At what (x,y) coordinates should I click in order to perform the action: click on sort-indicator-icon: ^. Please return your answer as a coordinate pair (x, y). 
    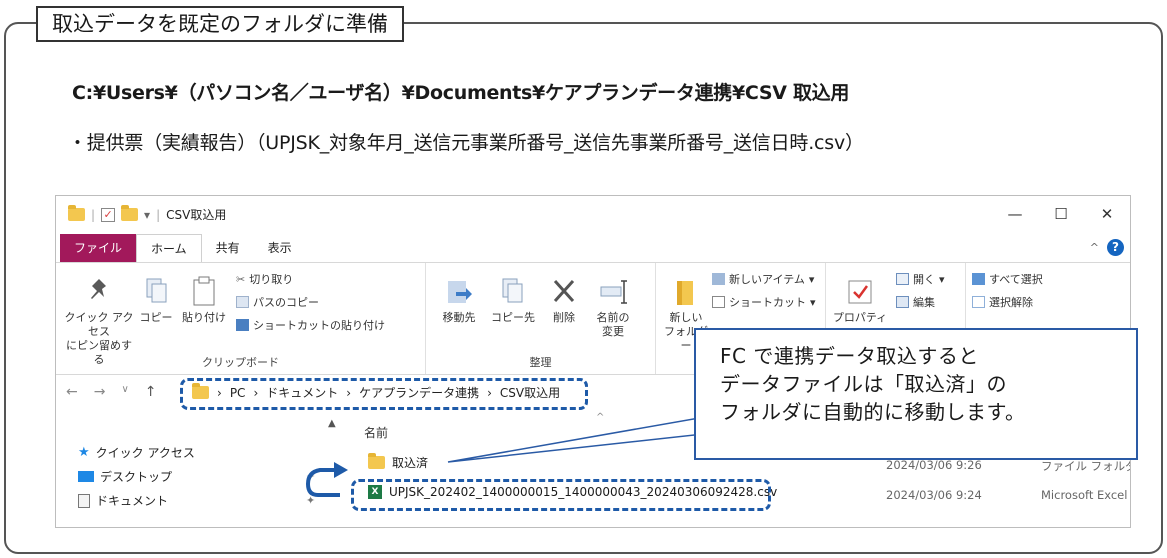
    Looking at the image, I should click on (600, 417).